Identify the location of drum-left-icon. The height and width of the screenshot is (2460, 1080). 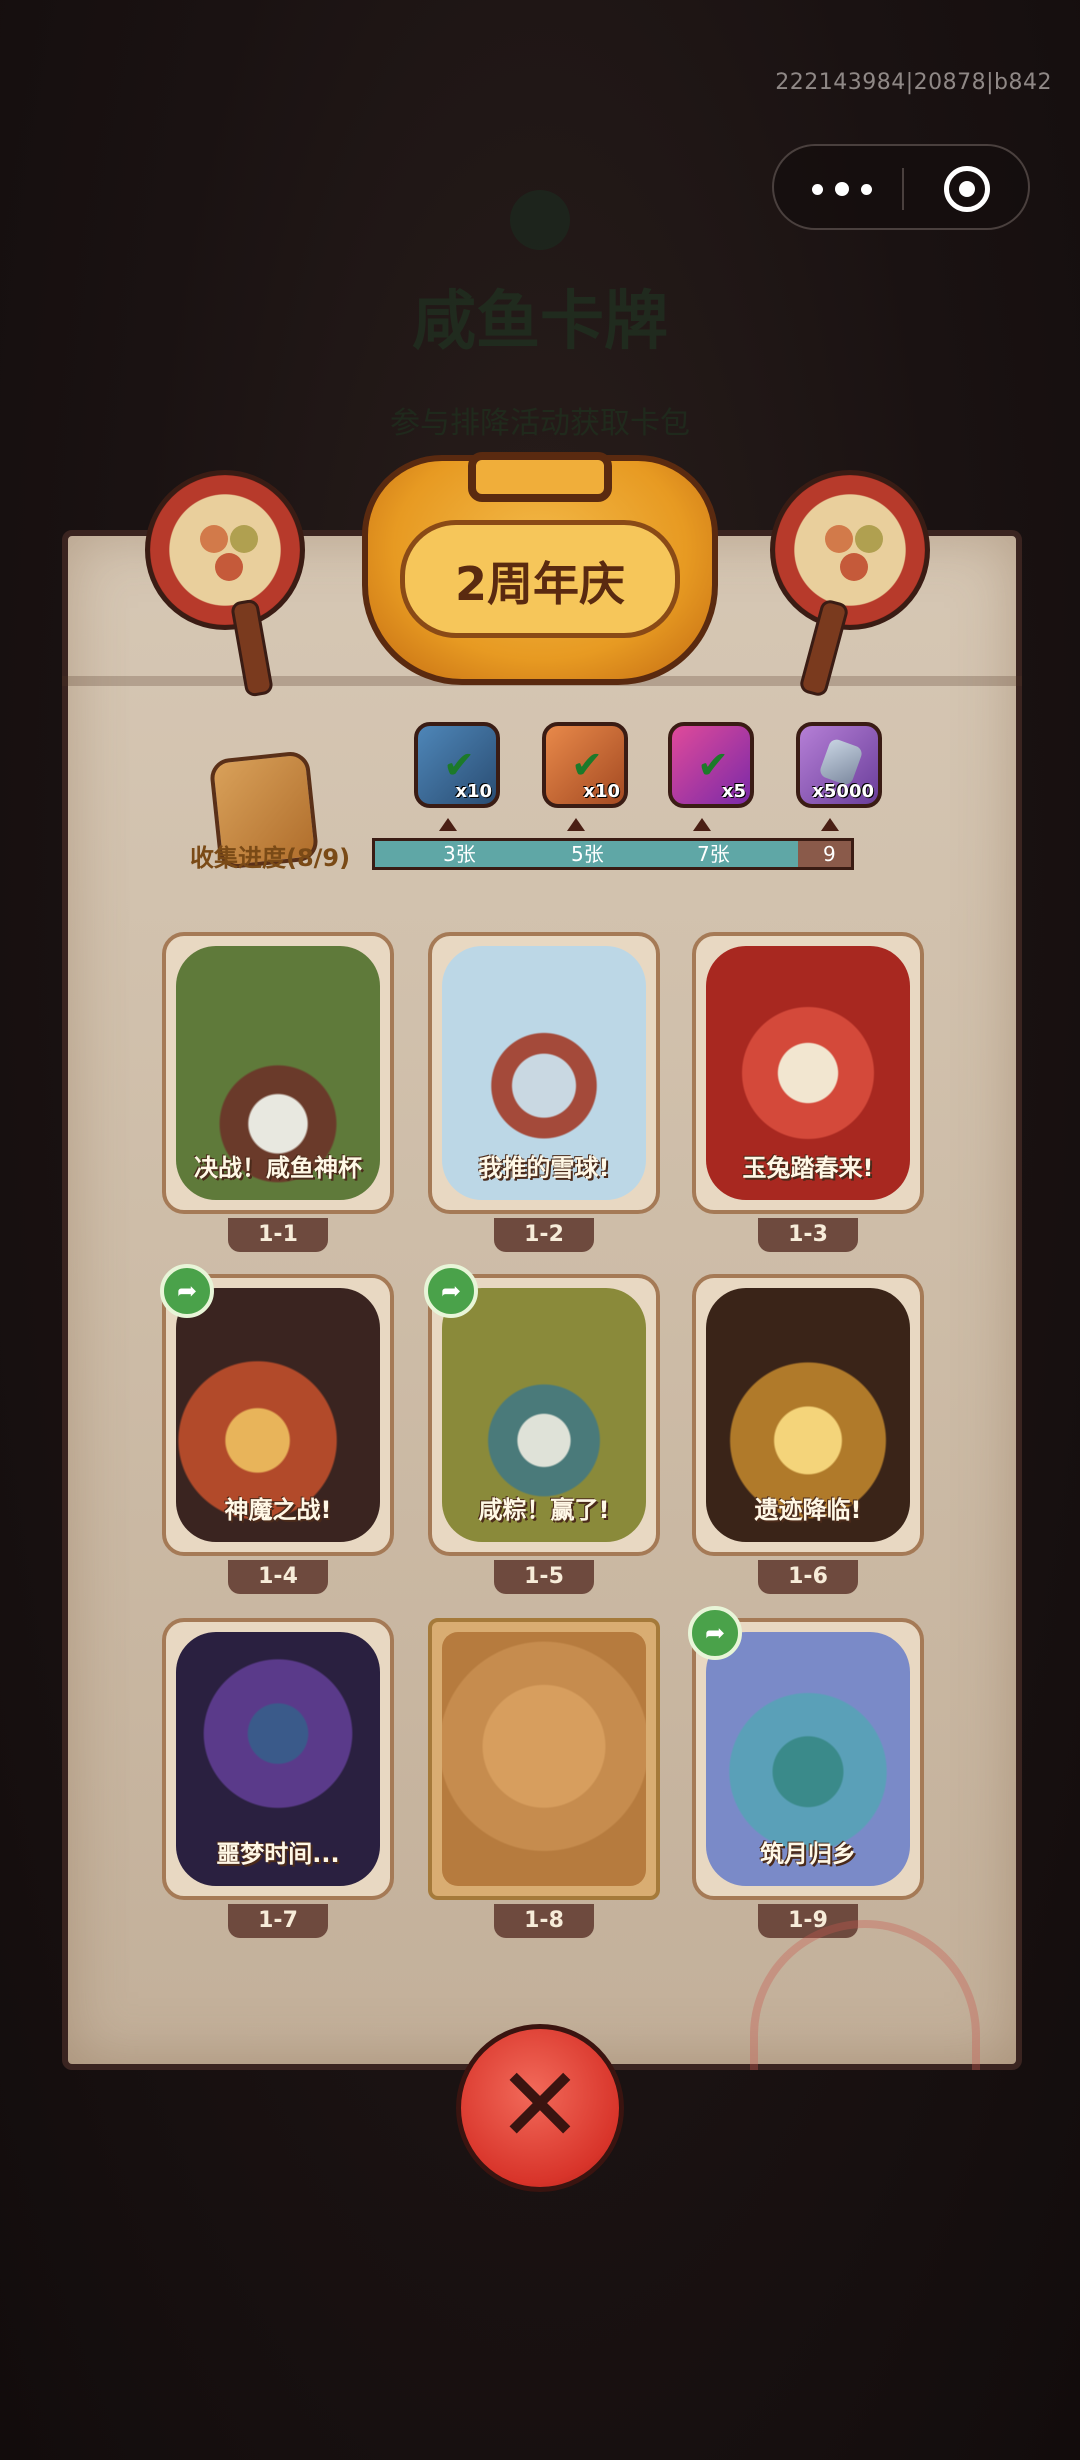
(225, 550).